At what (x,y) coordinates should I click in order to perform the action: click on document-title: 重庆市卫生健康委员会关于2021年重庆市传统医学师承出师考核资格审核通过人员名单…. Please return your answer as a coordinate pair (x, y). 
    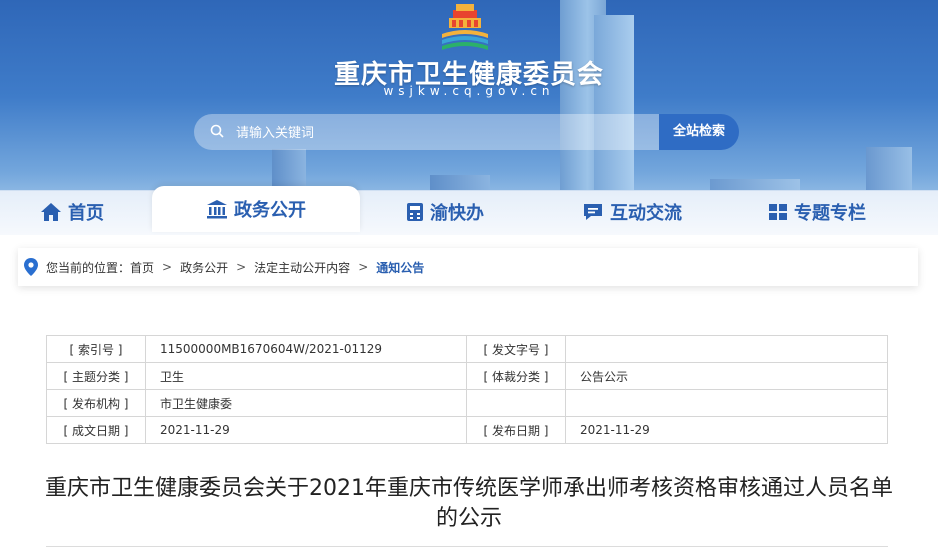
    Looking at the image, I should click on (469, 503).